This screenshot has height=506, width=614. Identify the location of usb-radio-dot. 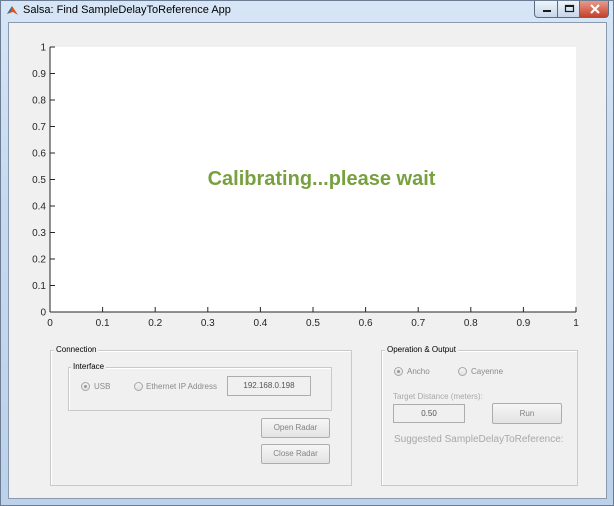
(85, 386).